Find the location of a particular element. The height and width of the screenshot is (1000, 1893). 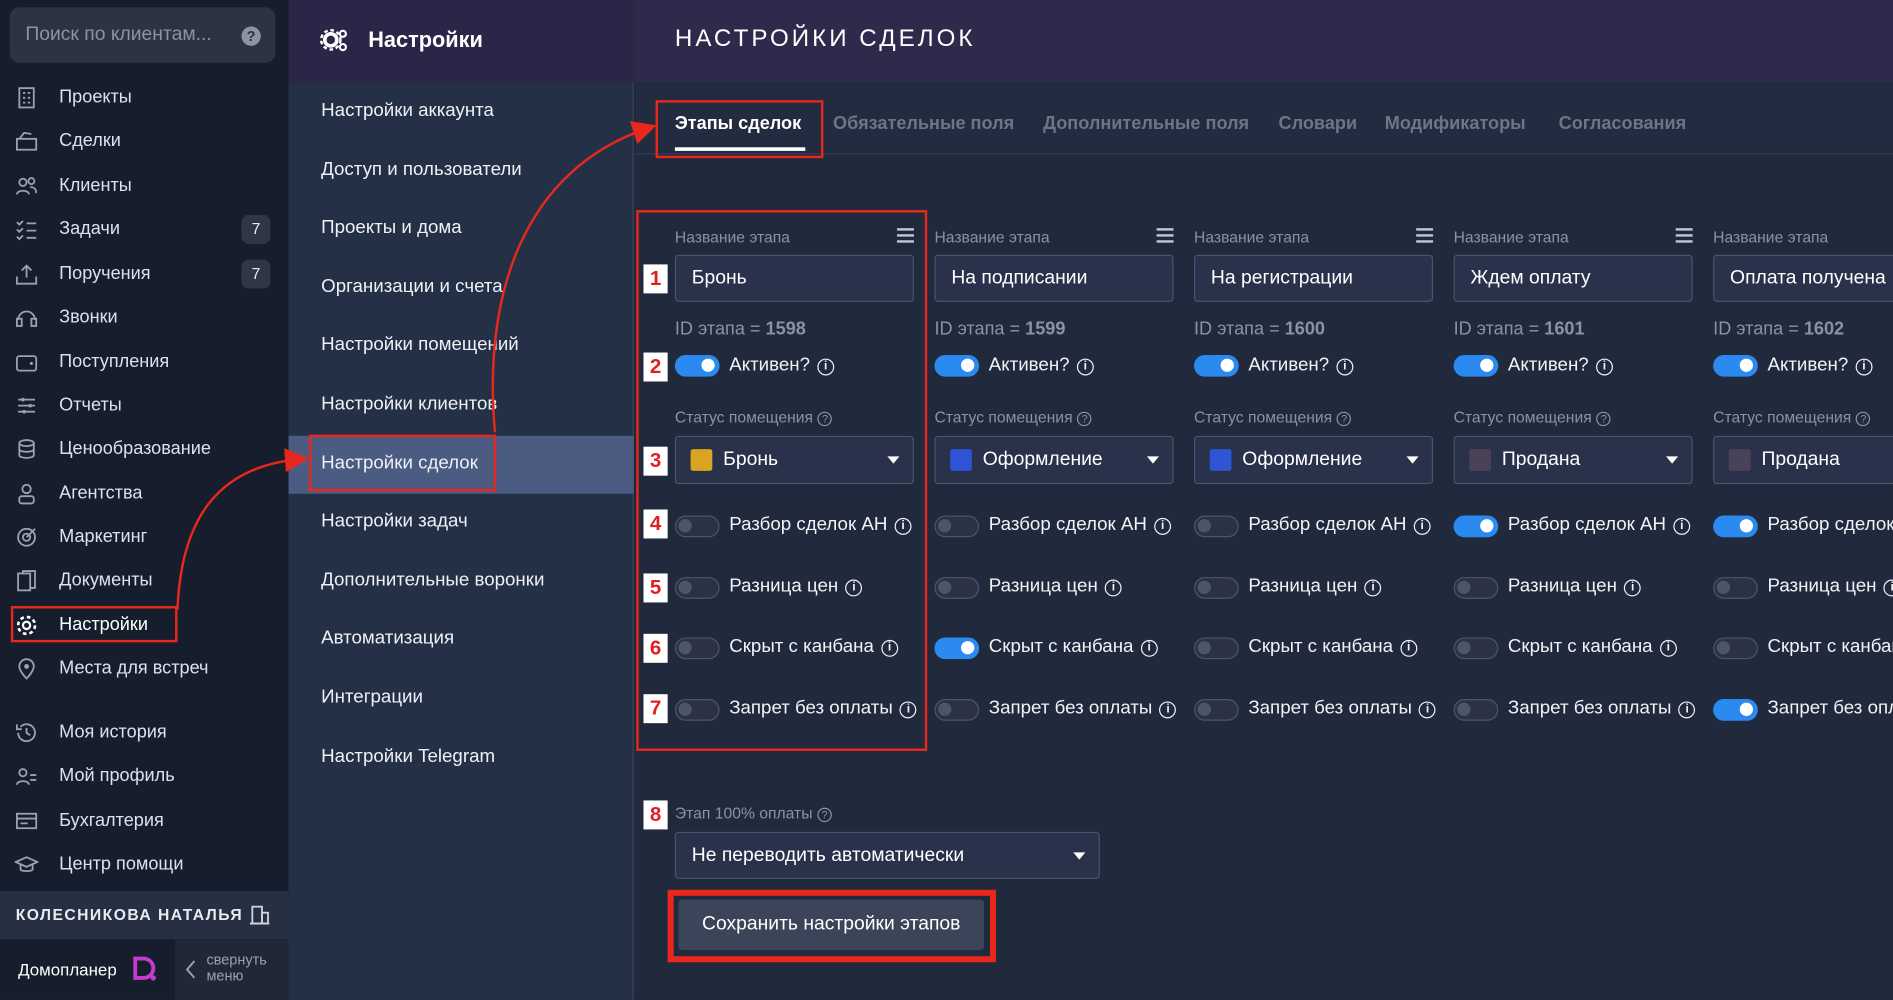

sidebar-item: Поручения 7 is located at coordinates (144, 274).